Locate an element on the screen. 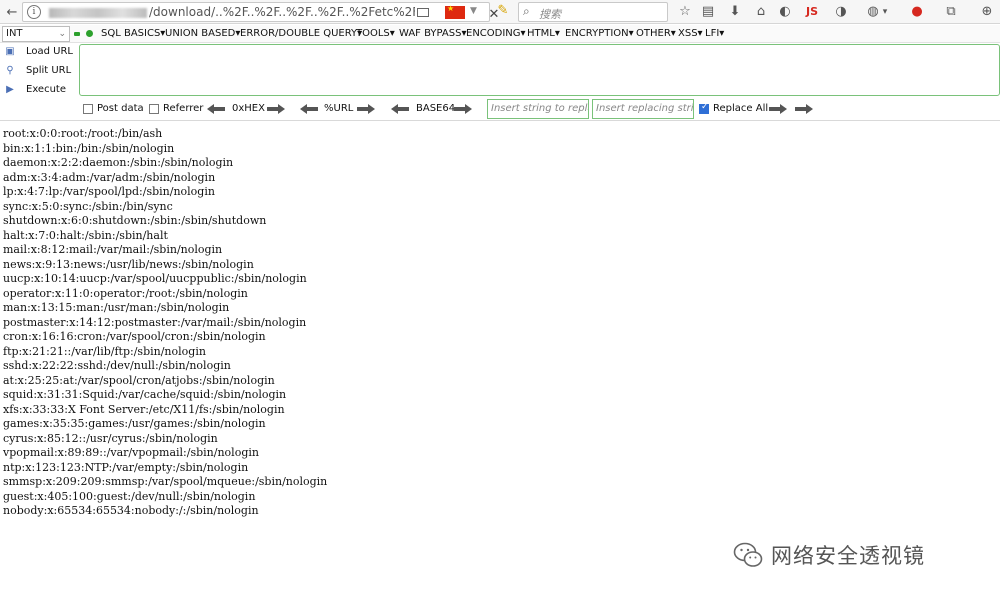  menu-error-double-query: ERROR/DOUBLE QUERY▾ is located at coordinates (301, 33).